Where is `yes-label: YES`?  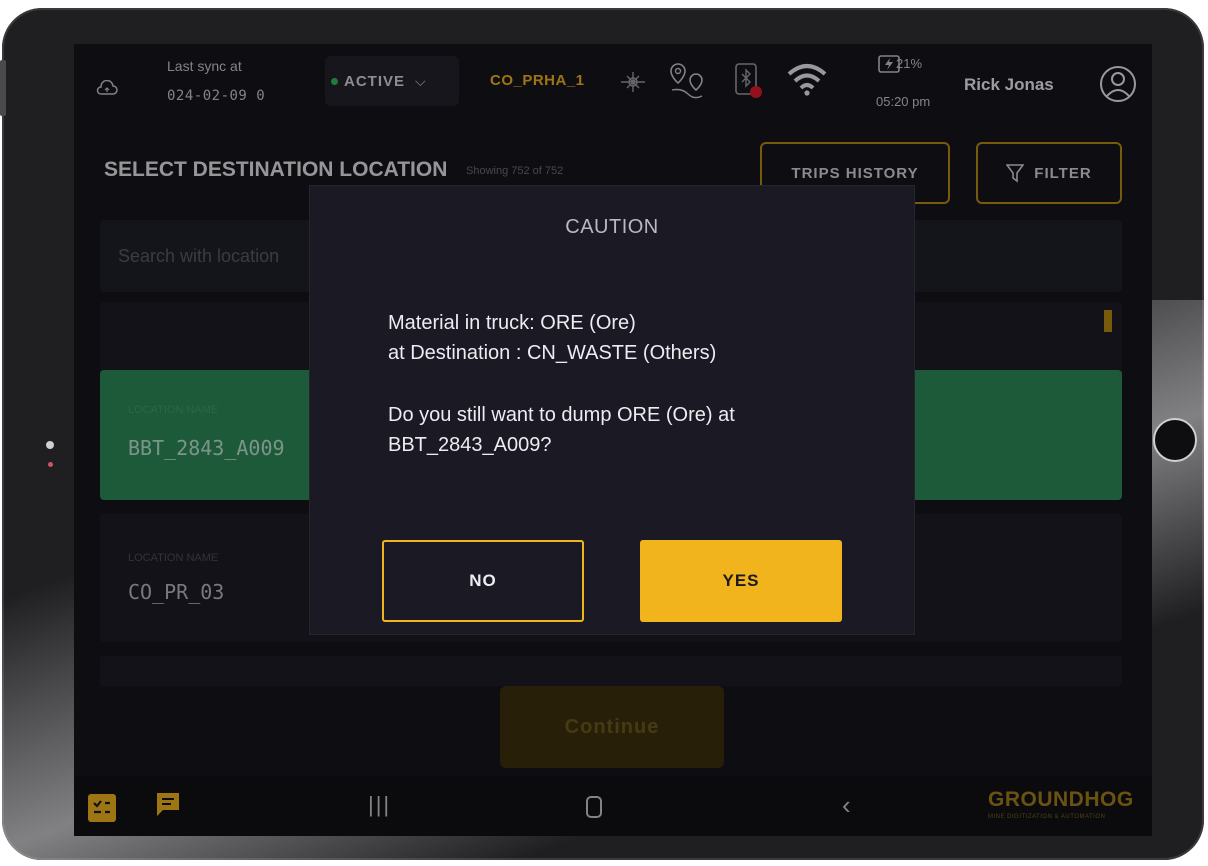
yes-label: YES is located at coordinates (741, 580).